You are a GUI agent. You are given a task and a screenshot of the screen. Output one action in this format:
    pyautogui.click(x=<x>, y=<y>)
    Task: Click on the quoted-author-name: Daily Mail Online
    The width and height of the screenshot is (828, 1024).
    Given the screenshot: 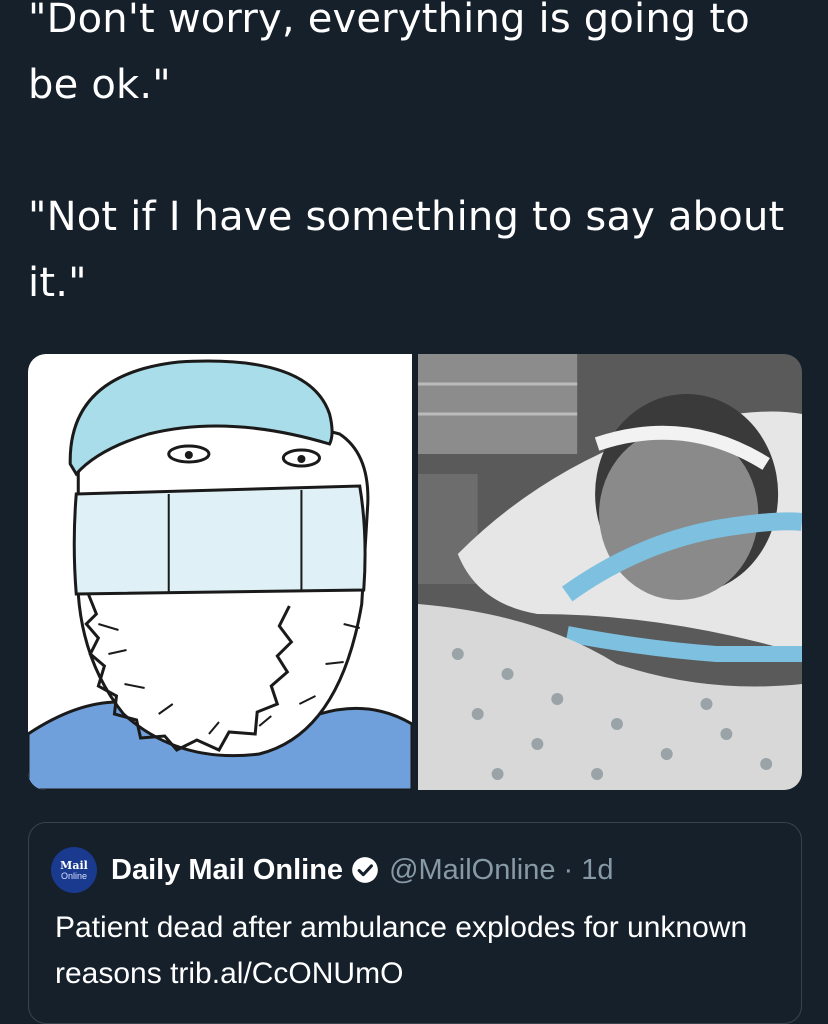 What is the action you would take?
    pyautogui.click(x=227, y=870)
    